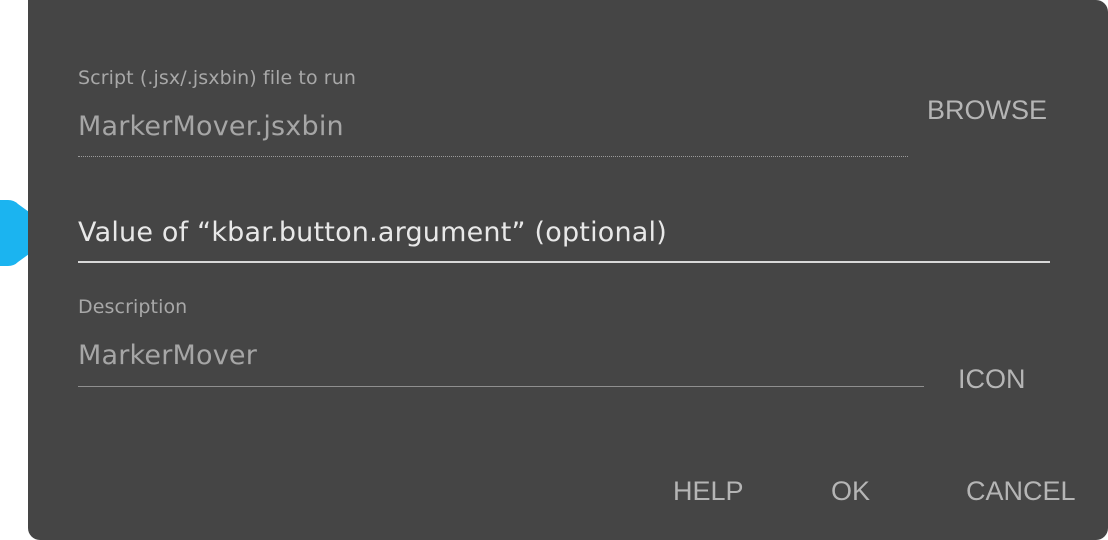  Describe the element at coordinates (564, 262) in the screenshot. I see `argument-underline` at that location.